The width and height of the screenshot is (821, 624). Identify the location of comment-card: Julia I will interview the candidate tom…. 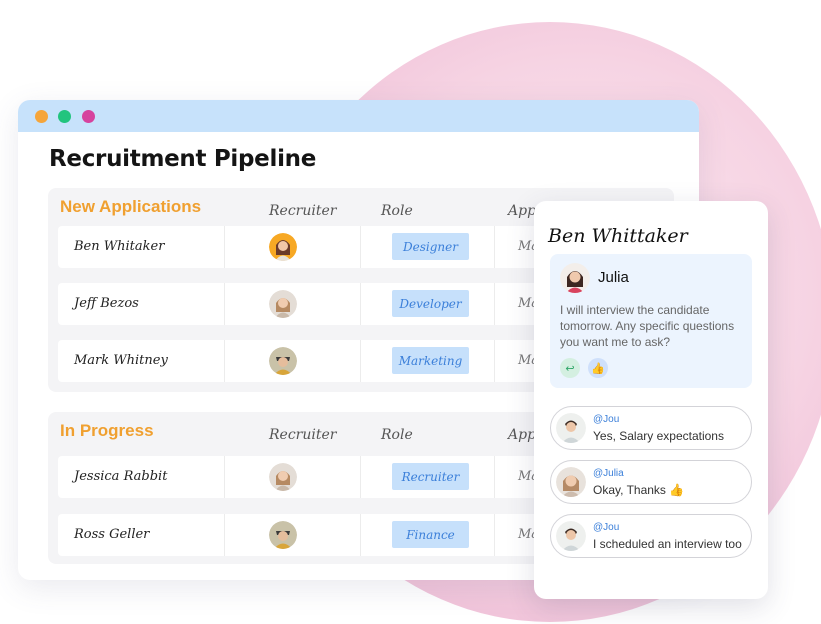
(651, 321).